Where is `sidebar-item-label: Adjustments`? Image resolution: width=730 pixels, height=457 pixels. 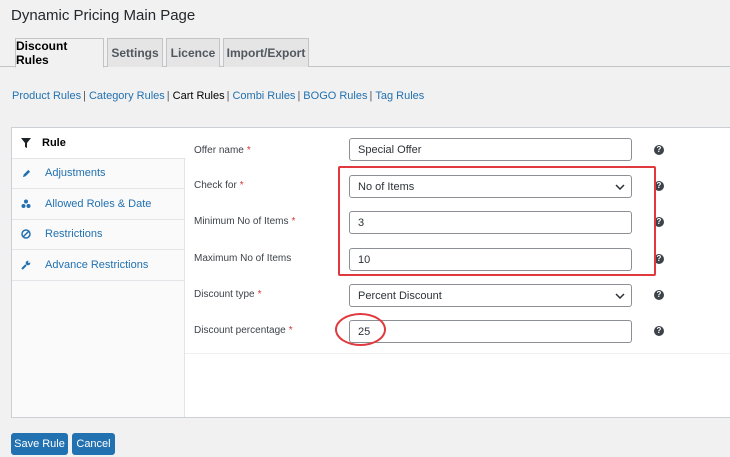
sidebar-item-label: Adjustments is located at coordinates (75, 173).